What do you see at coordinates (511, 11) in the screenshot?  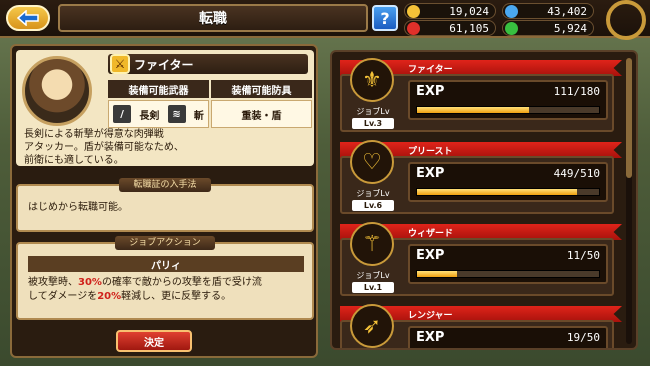 I see `blue-gem-icon` at bounding box center [511, 11].